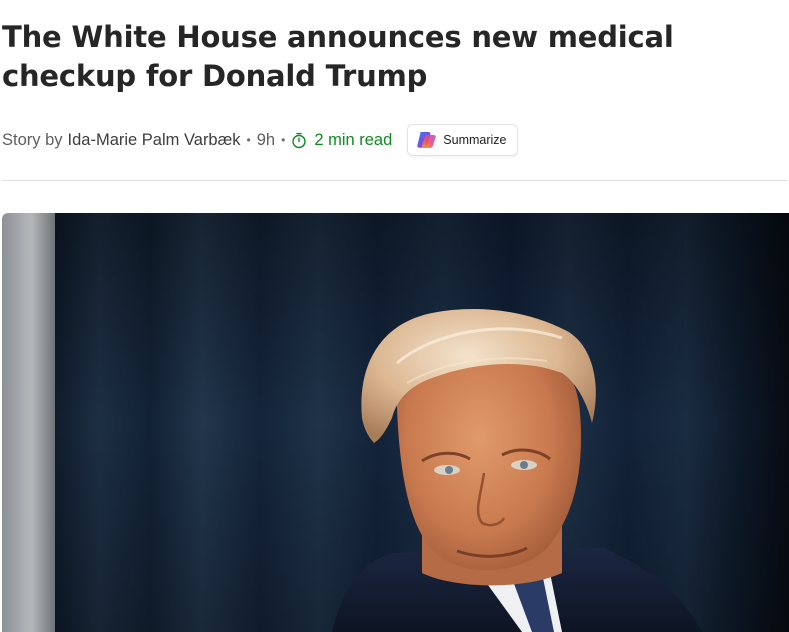  I want to click on read-time-label: 2 min read, so click(353, 139).